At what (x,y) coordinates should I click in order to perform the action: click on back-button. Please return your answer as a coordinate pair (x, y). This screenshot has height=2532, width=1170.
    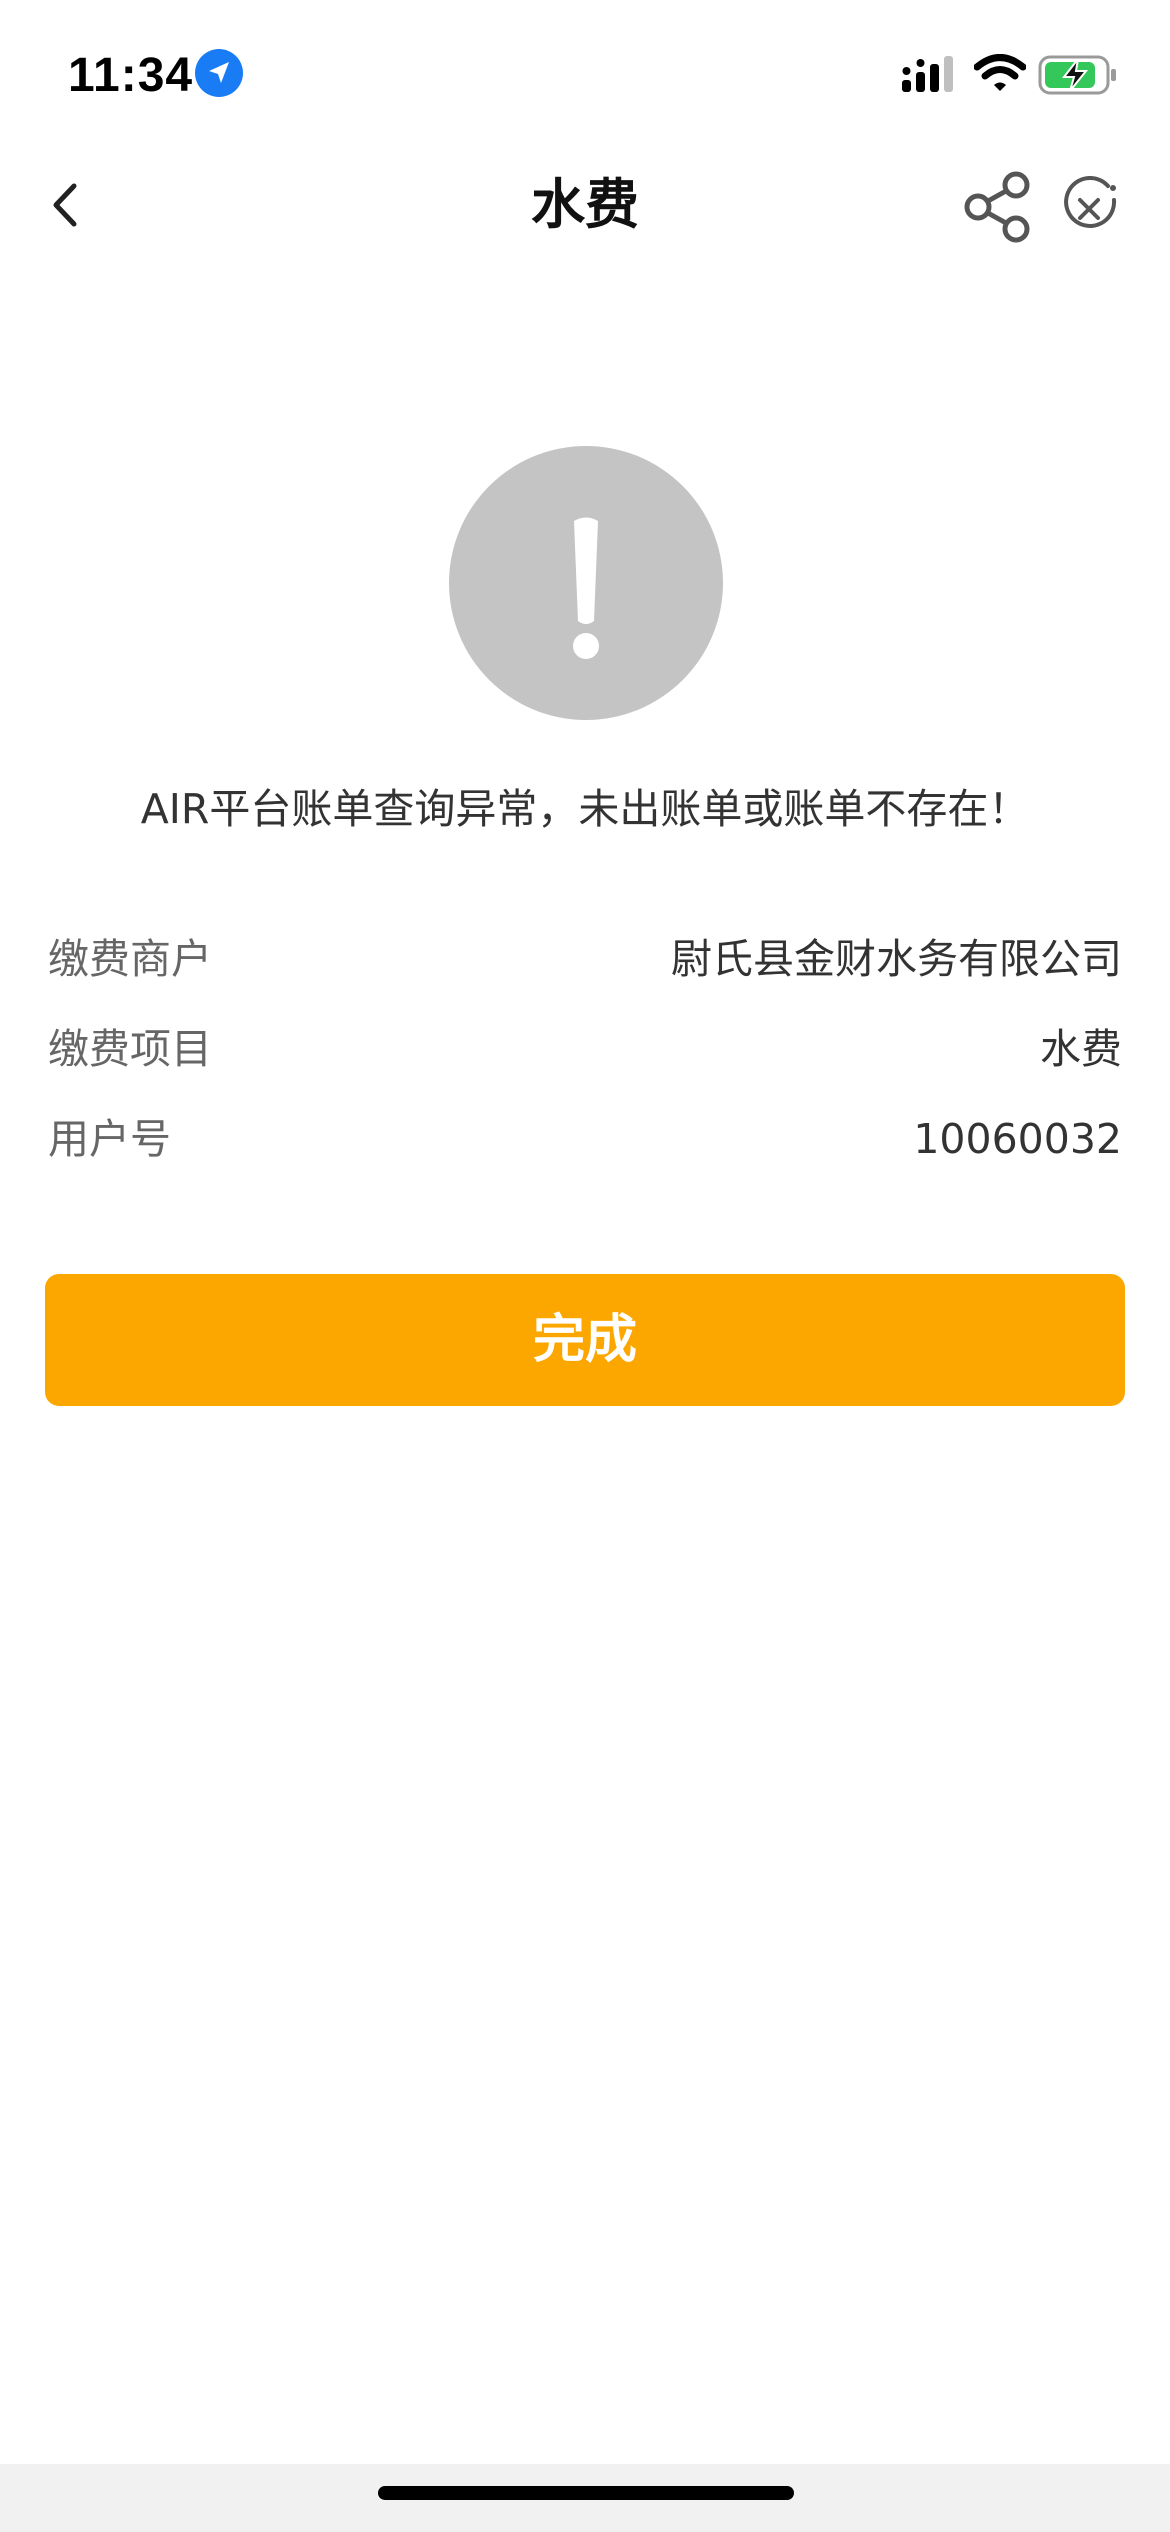
    Looking at the image, I should click on (71, 205).